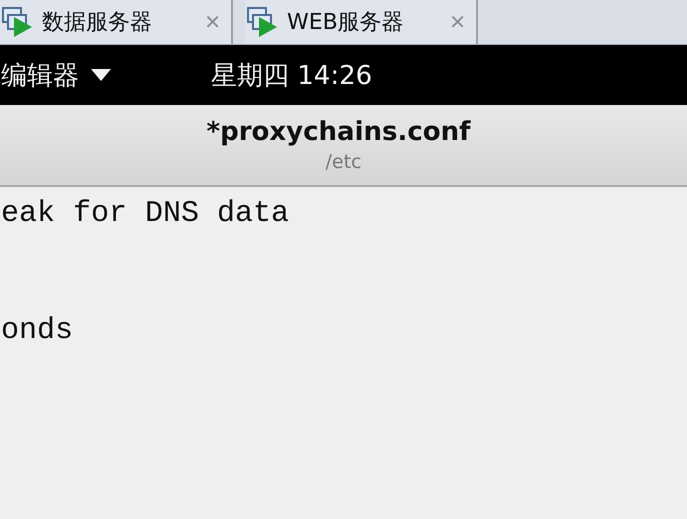 The image size is (687, 519). I want to click on dropdown-arrow-icon, so click(101, 75).